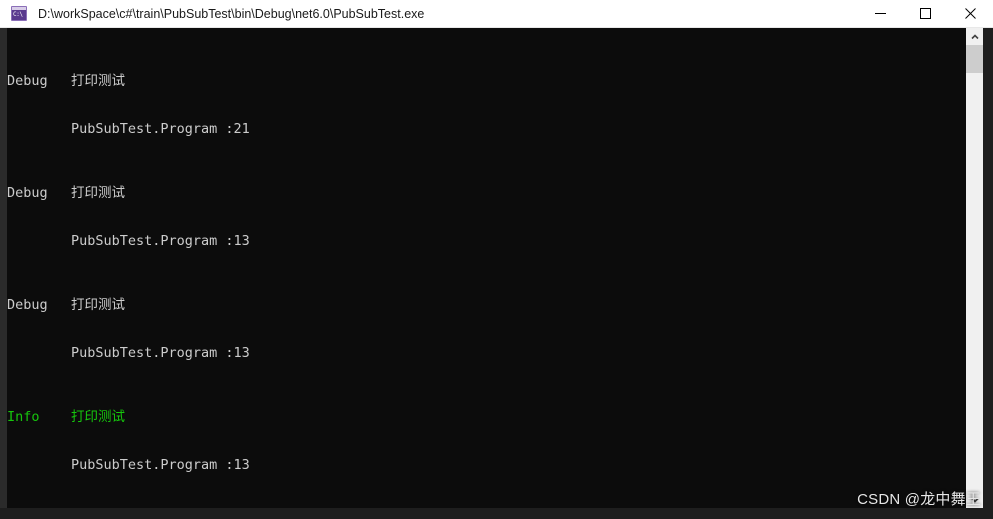 Image resolution: width=993 pixels, height=519 pixels. I want to click on chevron-up-icon, so click(974, 36).